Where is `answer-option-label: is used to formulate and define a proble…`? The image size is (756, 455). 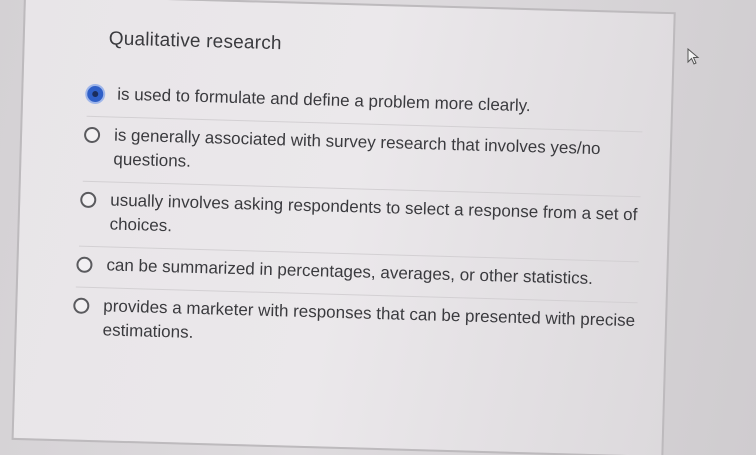
answer-option-label: is used to formulate and define a proble… is located at coordinates (323, 100).